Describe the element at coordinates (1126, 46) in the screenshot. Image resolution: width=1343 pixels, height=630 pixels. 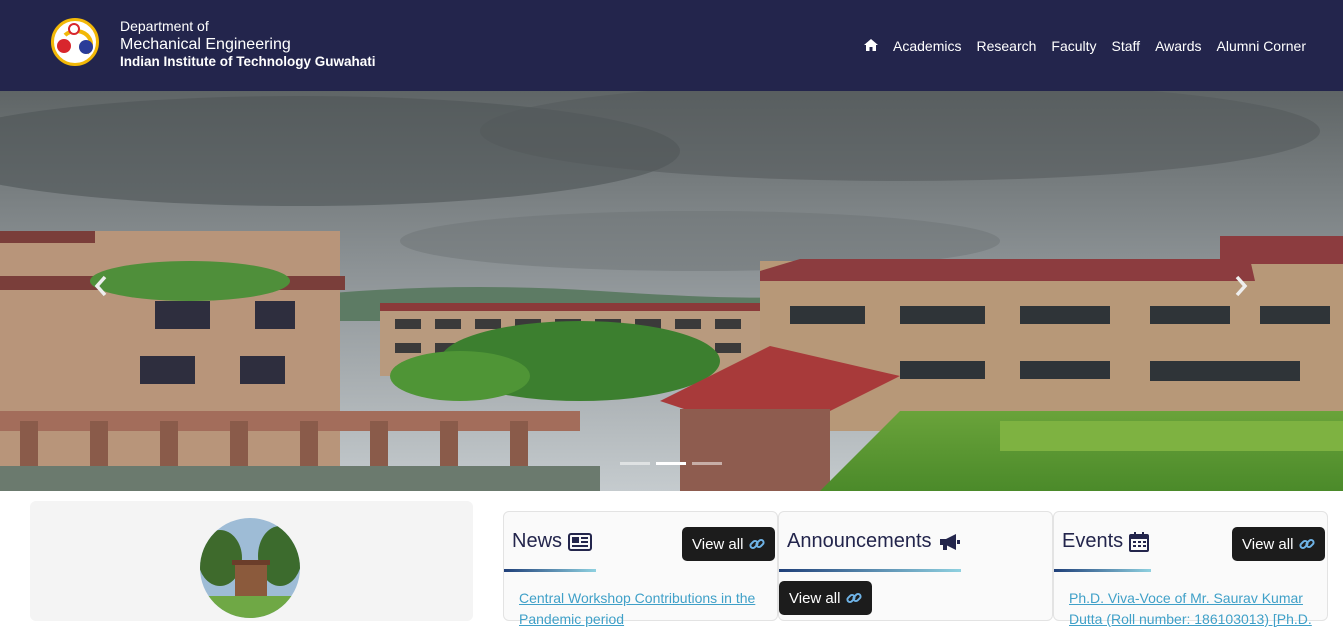
I see `nav-staff: Staff` at that location.